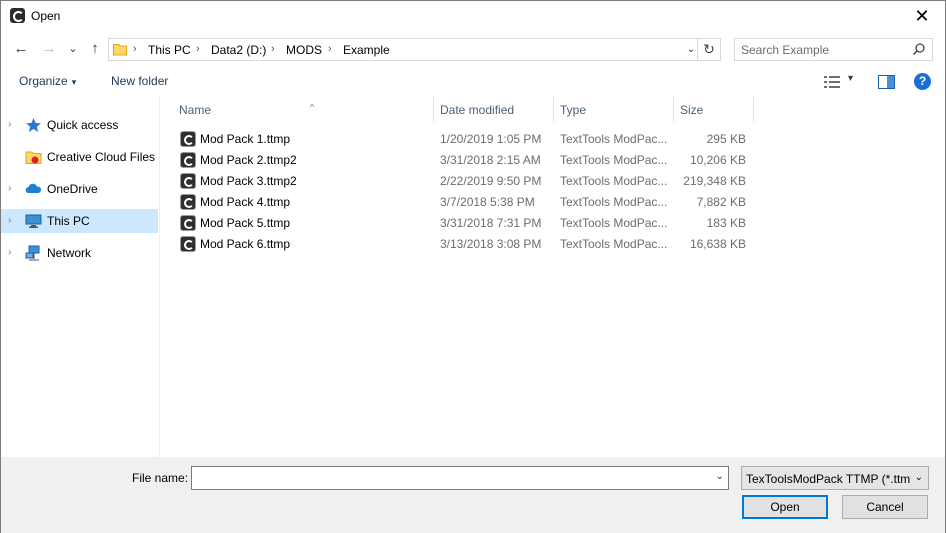 The height and width of the screenshot is (533, 946). Describe the element at coordinates (46, 16) in the screenshot. I see `window-title: Open` at that location.